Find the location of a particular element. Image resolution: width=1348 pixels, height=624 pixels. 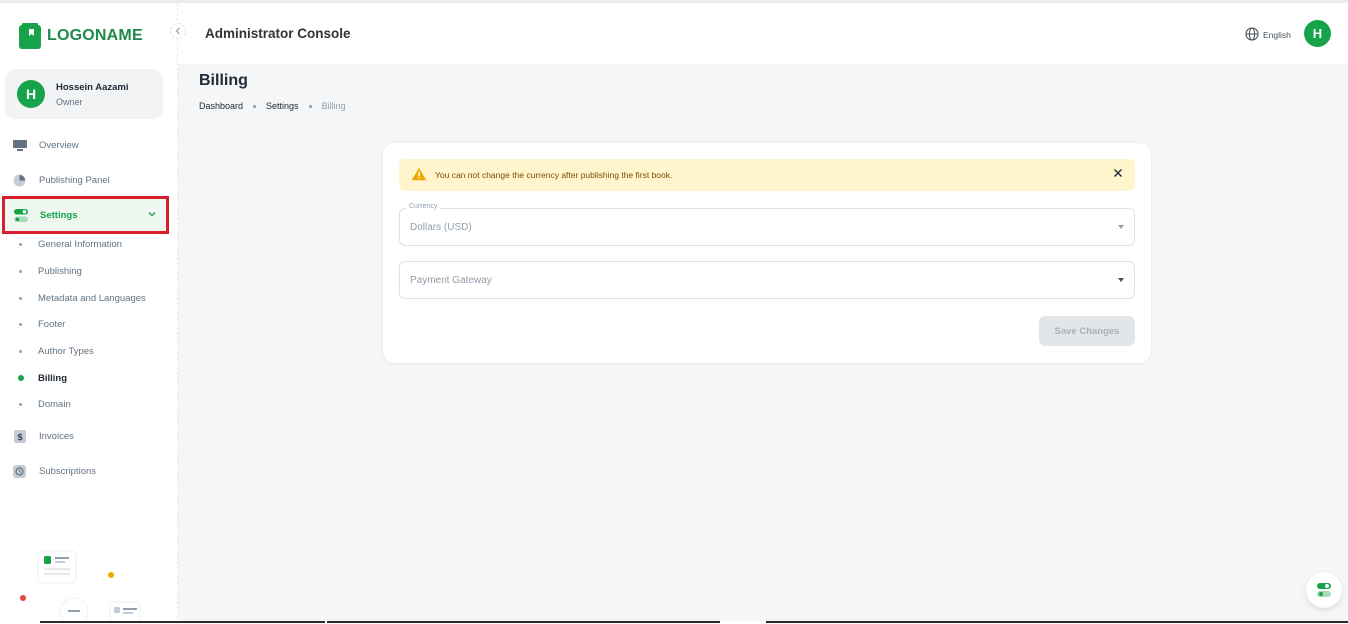

logo-text: LOGONAME is located at coordinates (95, 35).